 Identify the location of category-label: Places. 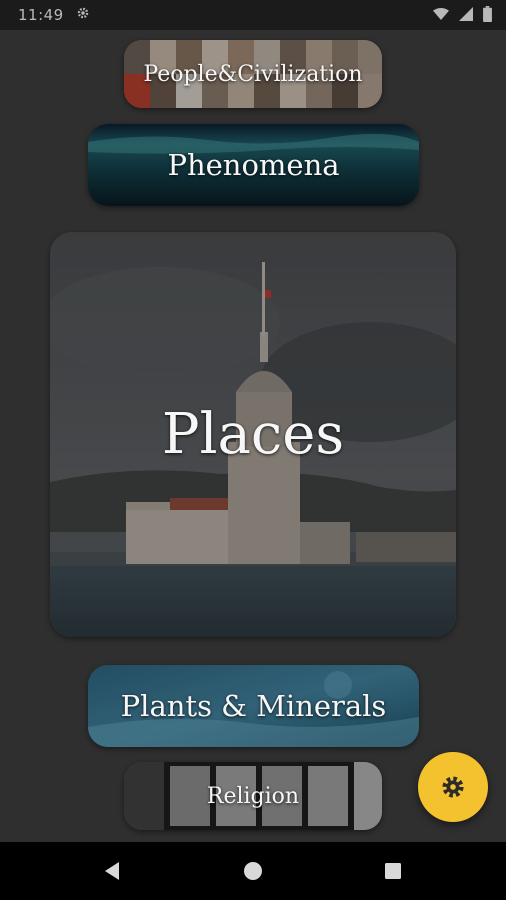
(253, 434).